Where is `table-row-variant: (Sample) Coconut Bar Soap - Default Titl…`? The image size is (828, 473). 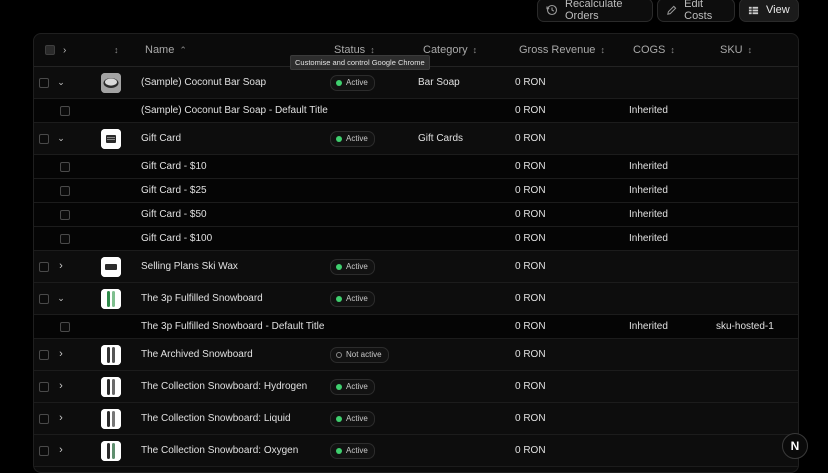 table-row-variant: (Sample) Coconut Bar Soap - Default Titl… is located at coordinates (416, 111).